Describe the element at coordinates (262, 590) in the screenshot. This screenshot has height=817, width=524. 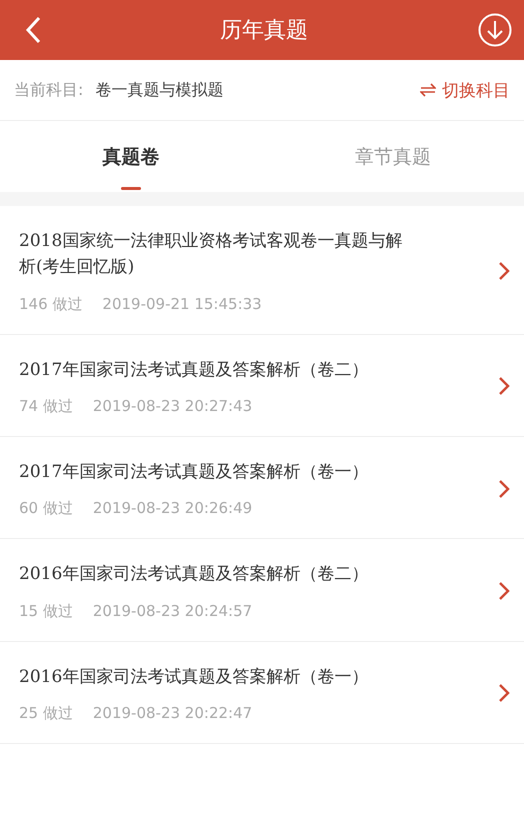
I see `paper-row: 2016年国家司法考试真题及答案解析（卷二） 15 做过 2019-08-23 20:24:57` at that location.